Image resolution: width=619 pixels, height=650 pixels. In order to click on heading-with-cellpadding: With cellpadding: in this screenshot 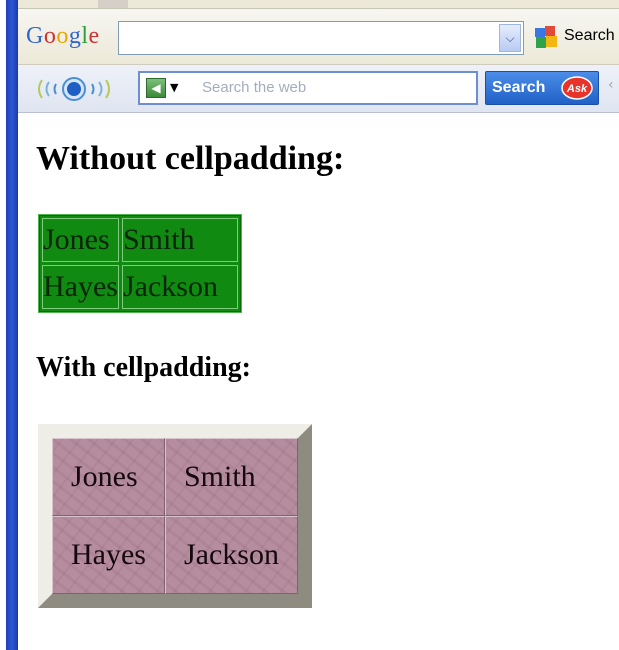, I will do `click(143, 367)`.